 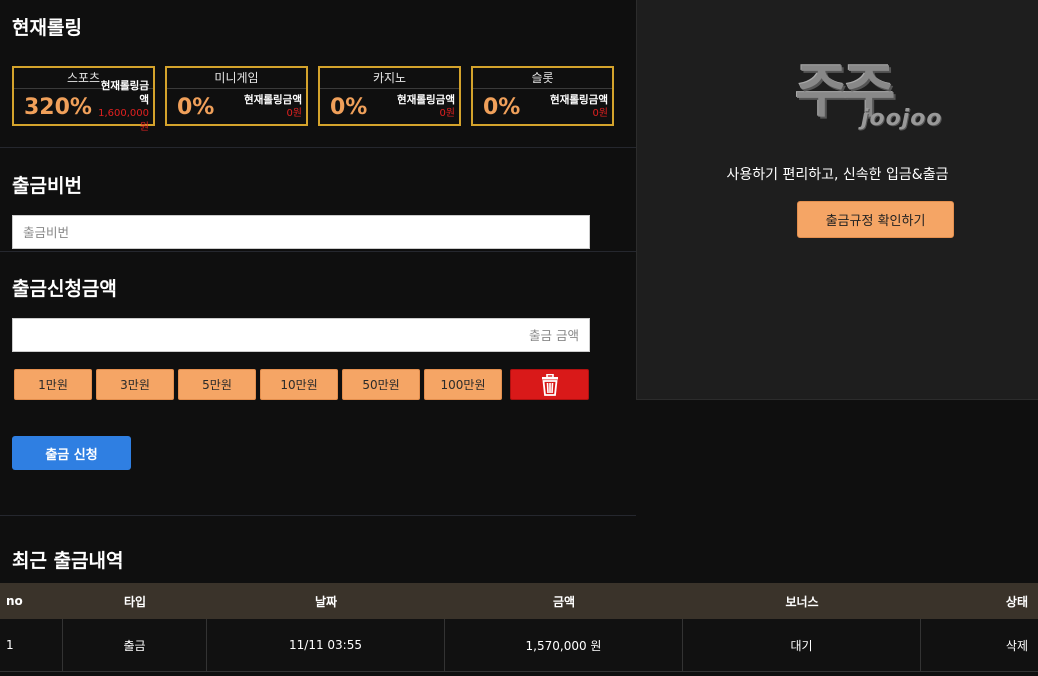 I want to click on clear-amount-button, so click(x=549, y=384).